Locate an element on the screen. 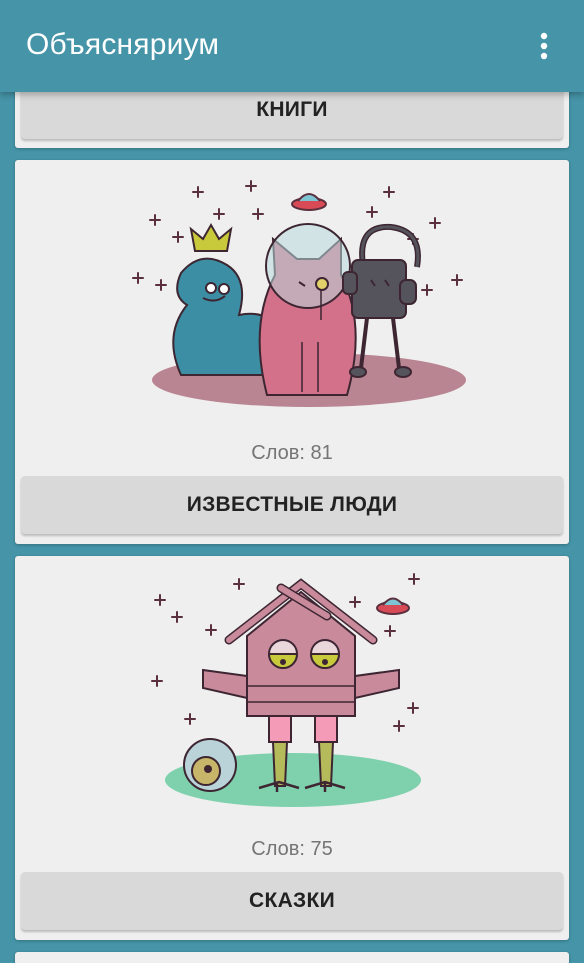  category-button-fairy-tales: СКАЗКИ is located at coordinates (292, 901).